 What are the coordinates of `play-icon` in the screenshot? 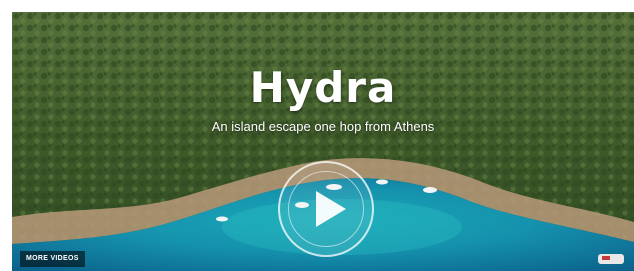 It's located at (331, 209).